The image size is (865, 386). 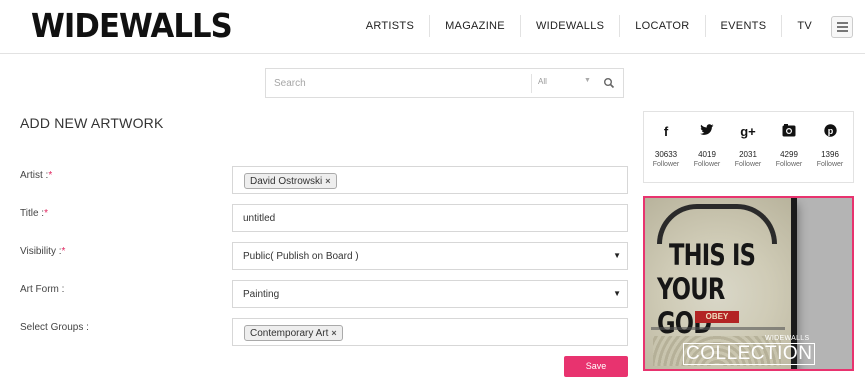 I want to click on nav-item-locator: LOCATOR, so click(x=663, y=26).